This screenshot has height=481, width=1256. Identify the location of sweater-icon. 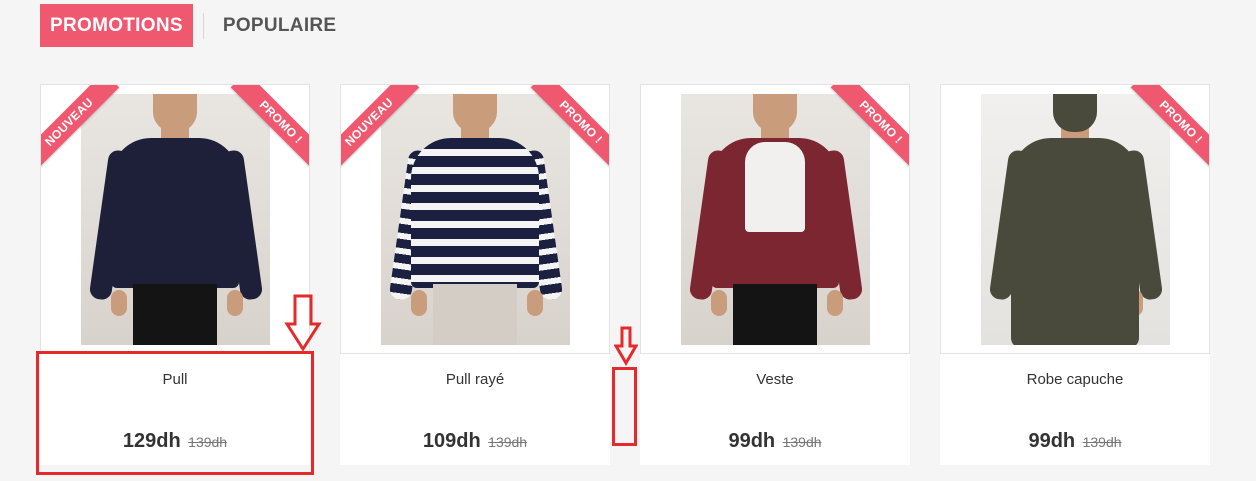
(175, 219).